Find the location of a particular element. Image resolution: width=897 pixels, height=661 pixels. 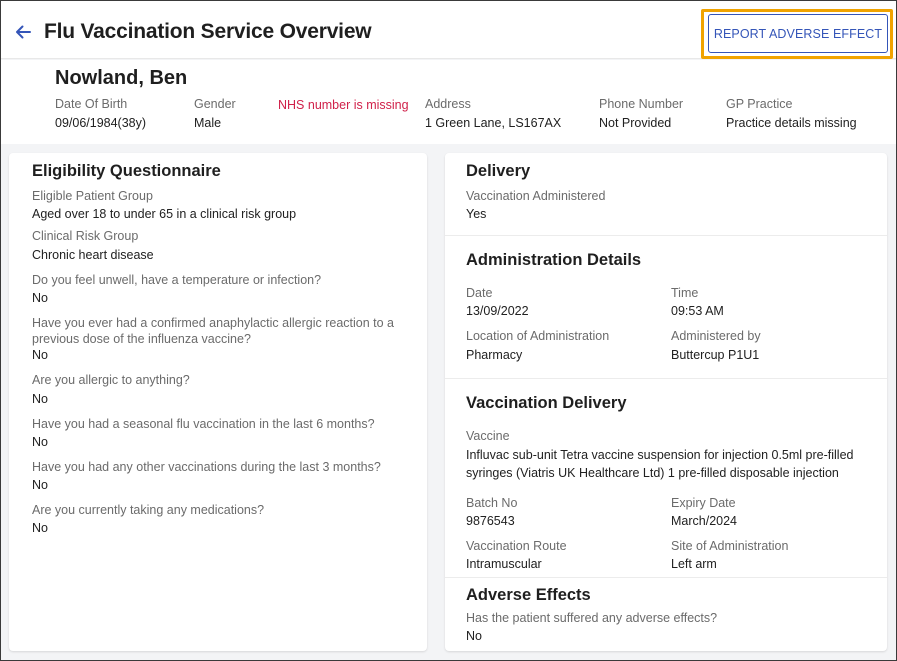

date-label: Date is located at coordinates (479, 293).